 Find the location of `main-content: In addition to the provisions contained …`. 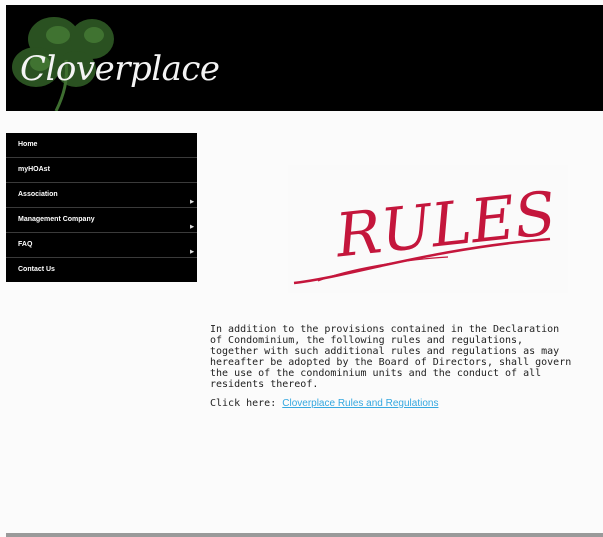

main-content: In addition to the provisions contained … is located at coordinates (392, 366).